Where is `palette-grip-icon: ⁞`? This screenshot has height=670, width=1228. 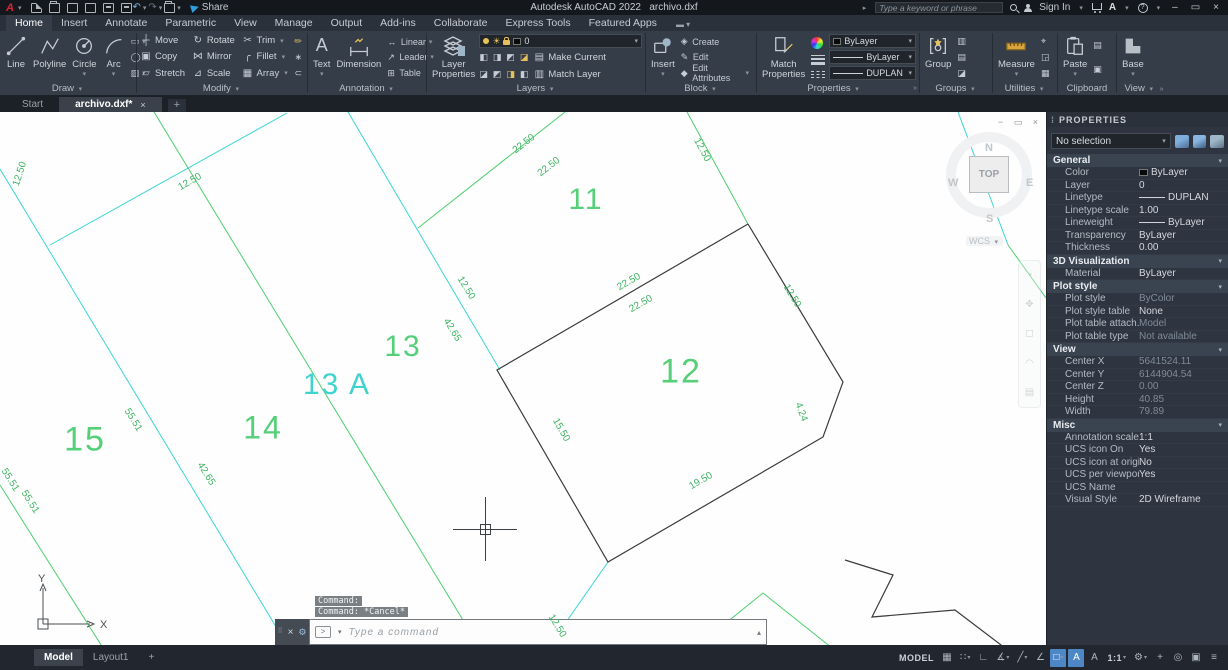
palette-grip-icon: ⁞ is located at coordinates (1053, 120).